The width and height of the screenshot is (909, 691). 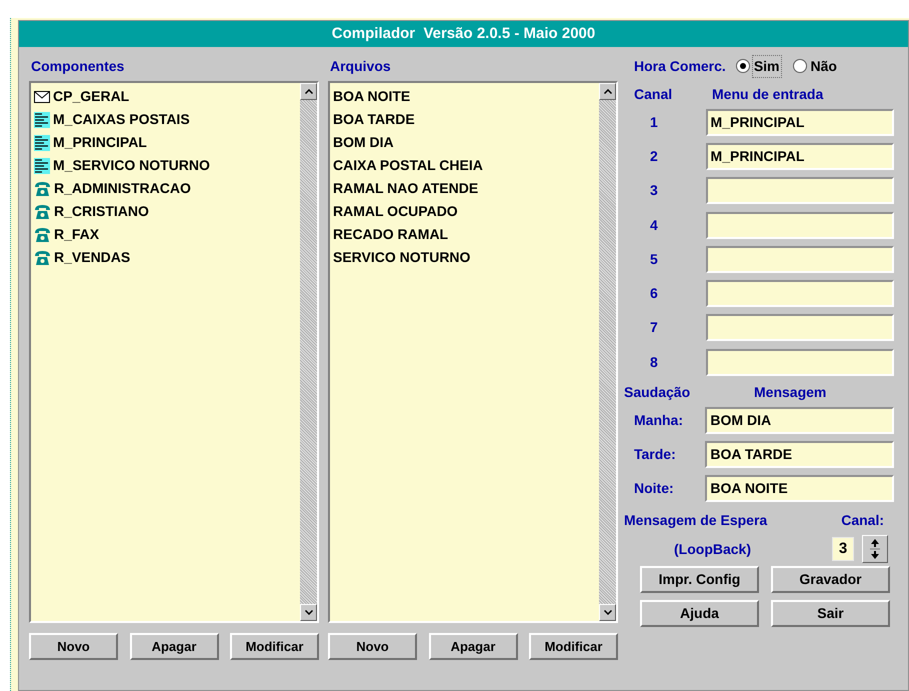 I want to click on list-item: M_PRINCIPAL, so click(x=100, y=142).